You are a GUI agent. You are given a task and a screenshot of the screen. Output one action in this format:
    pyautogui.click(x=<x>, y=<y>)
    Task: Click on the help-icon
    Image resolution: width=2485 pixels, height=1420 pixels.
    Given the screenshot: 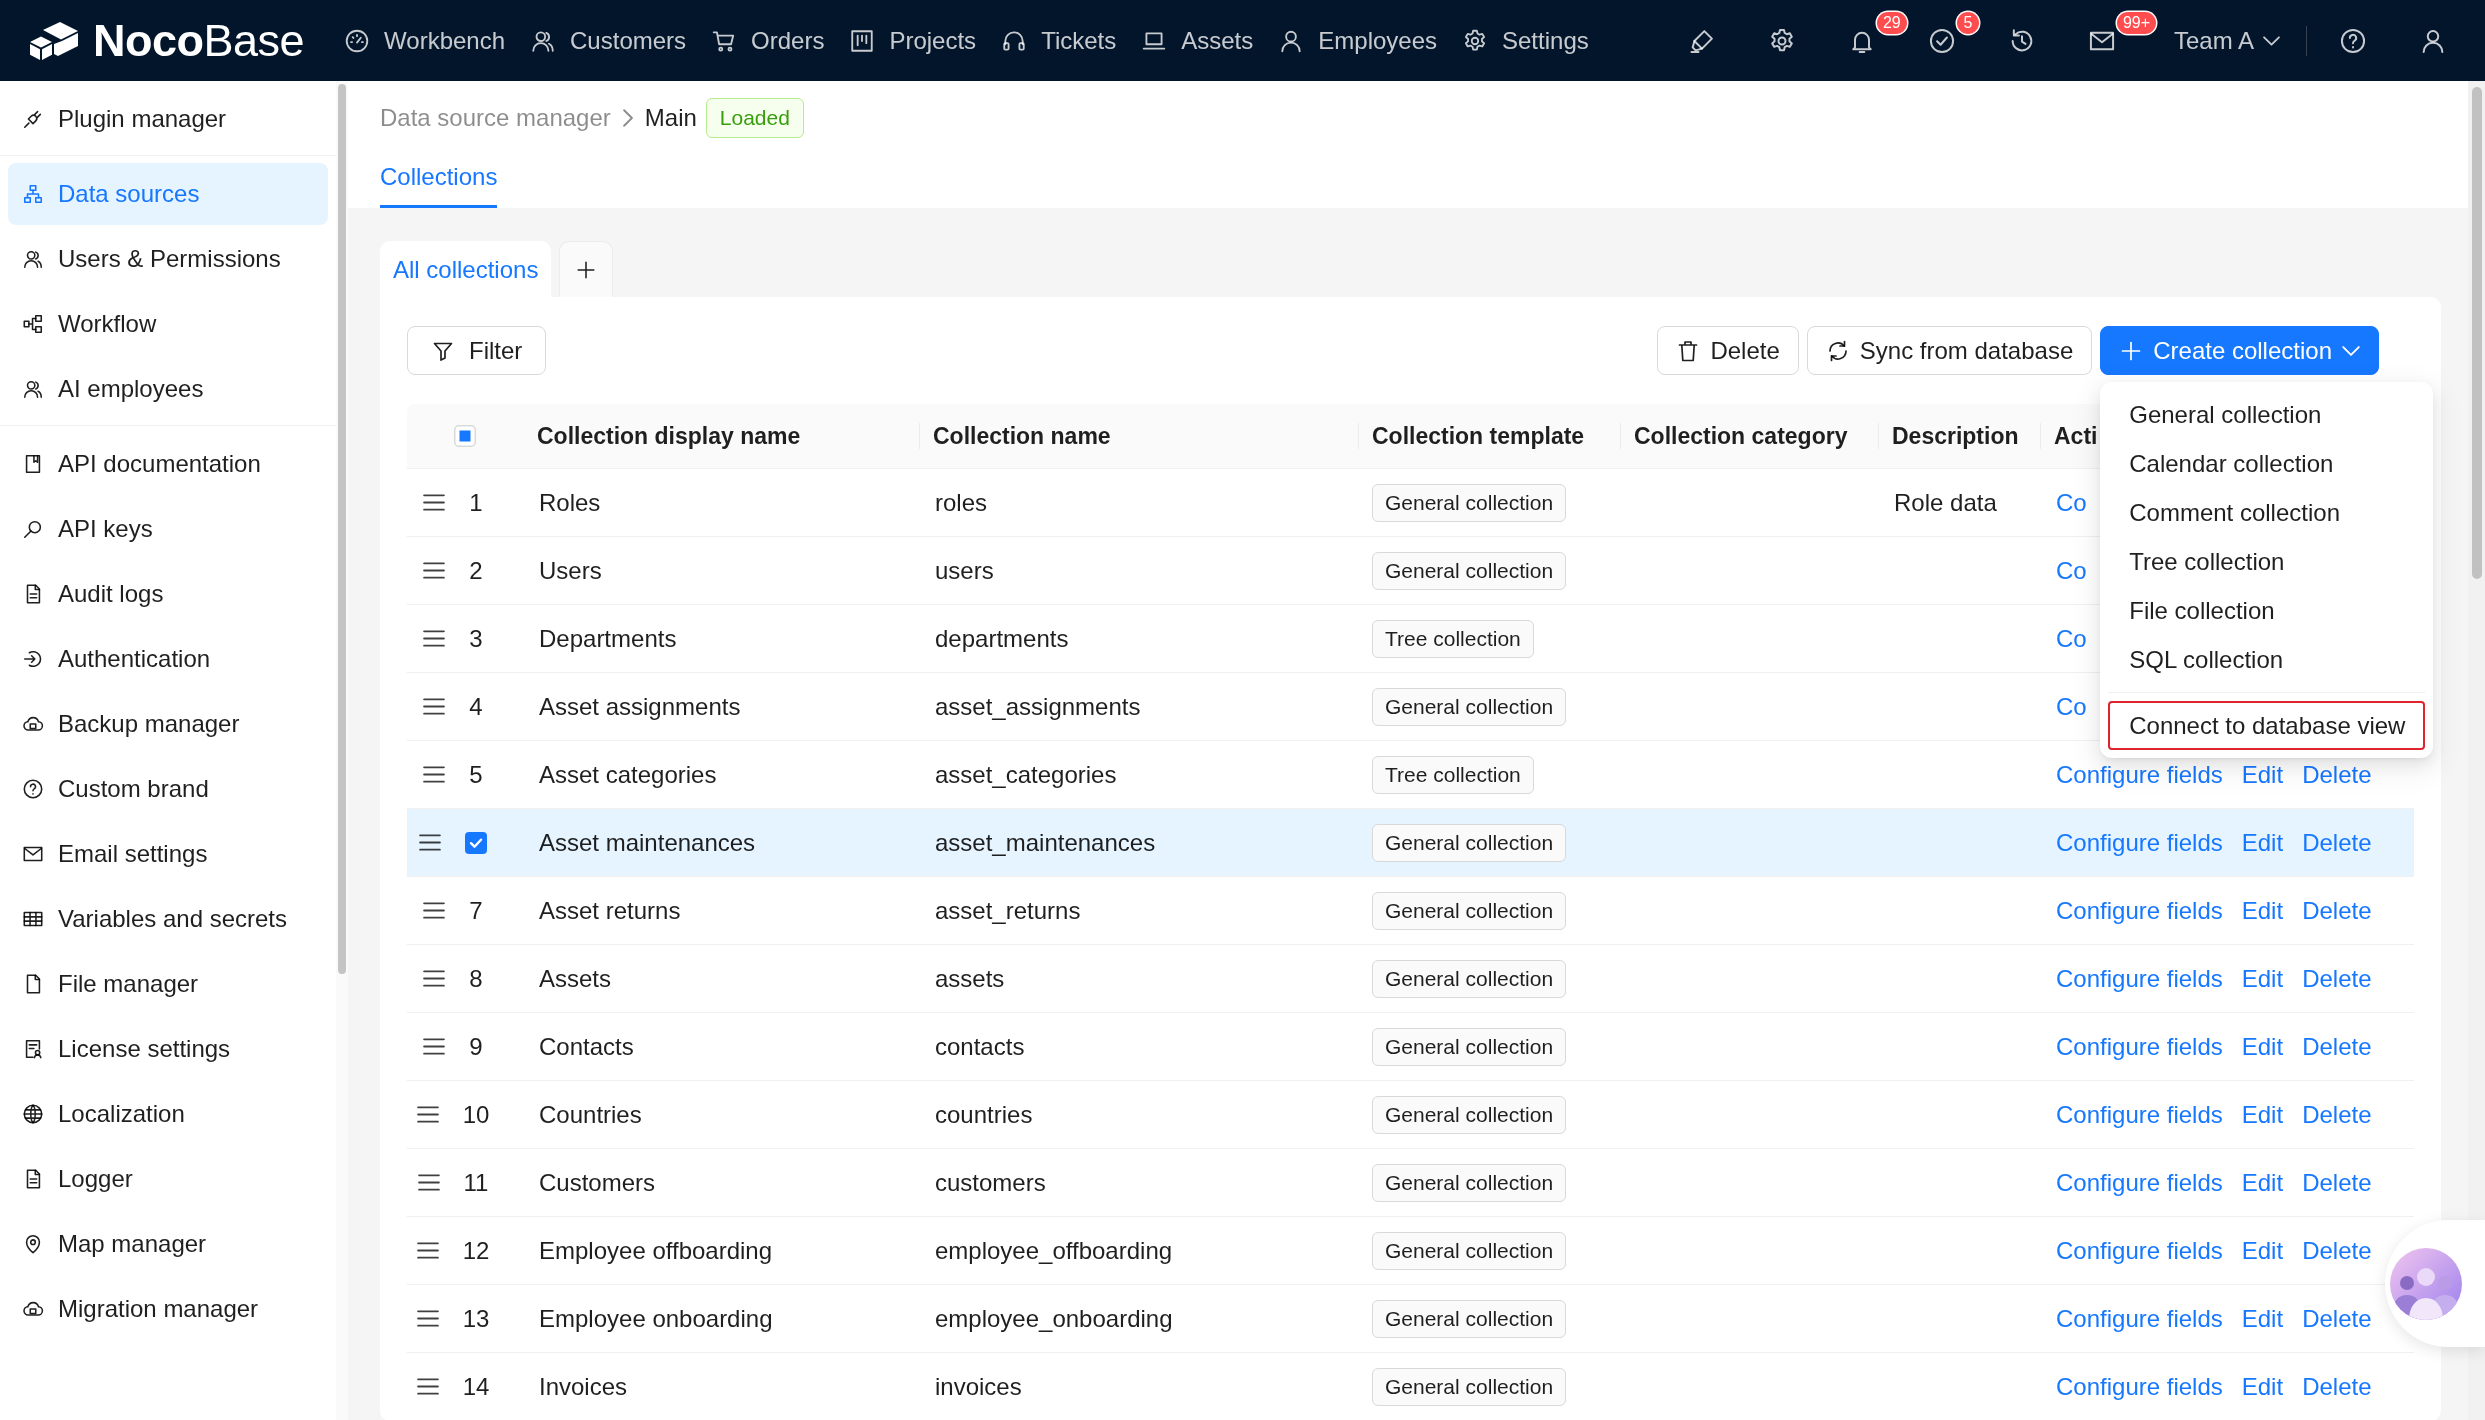 What is the action you would take?
    pyautogui.click(x=2353, y=40)
    